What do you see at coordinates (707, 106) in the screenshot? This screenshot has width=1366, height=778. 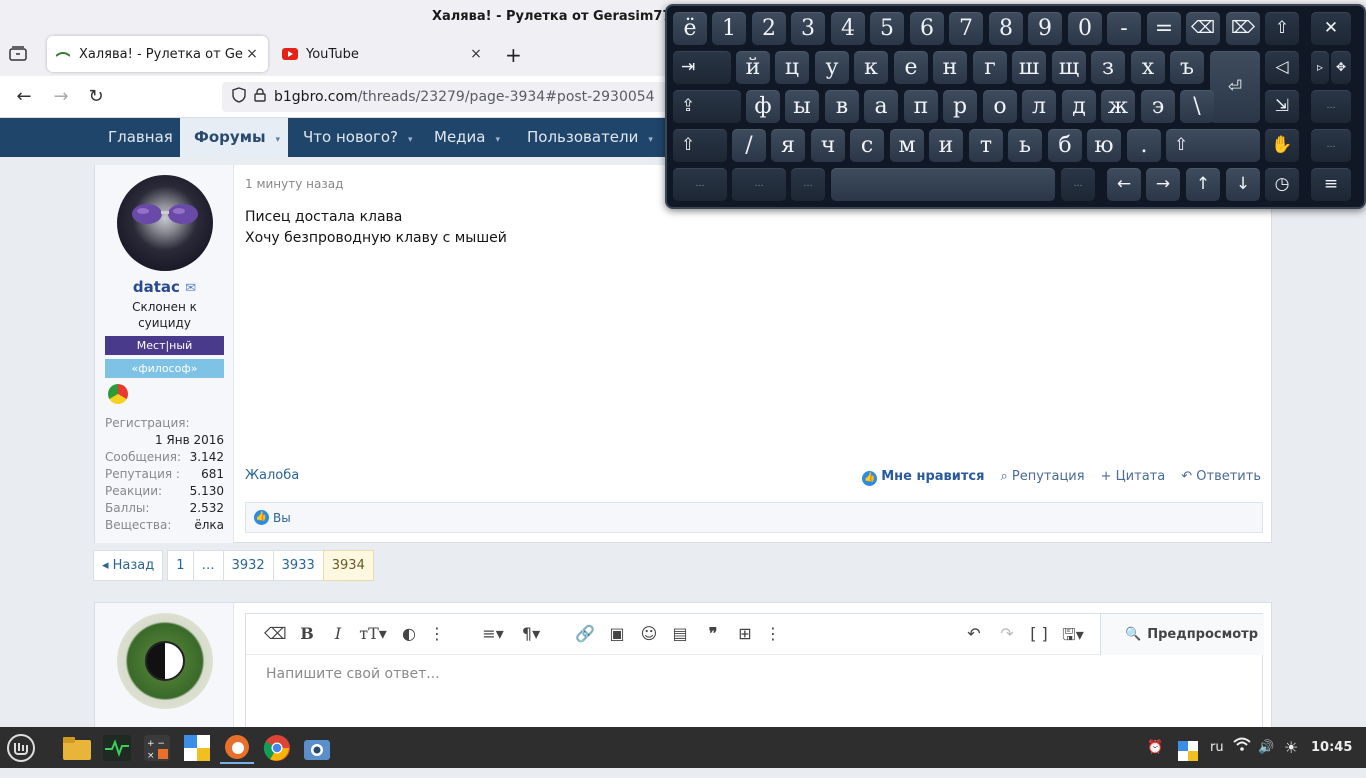 I see `caps-lock-icon: ⇪` at bounding box center [707, 106].